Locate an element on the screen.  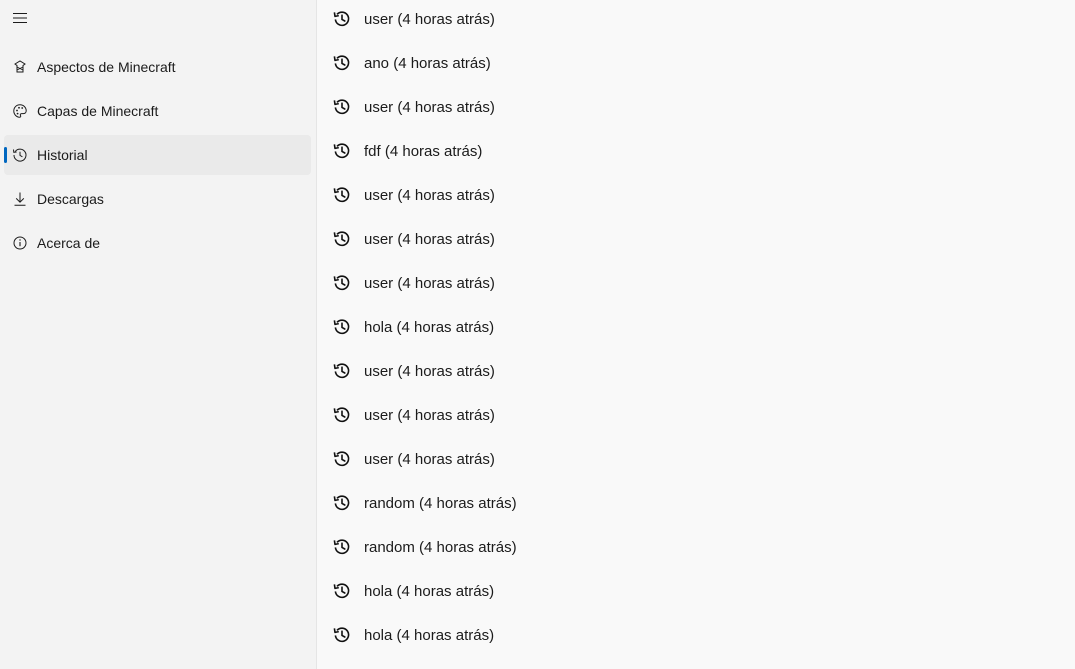
sidebar-item-aspectos: Aspectos de Minecraft is located at coordinates (157, 67).